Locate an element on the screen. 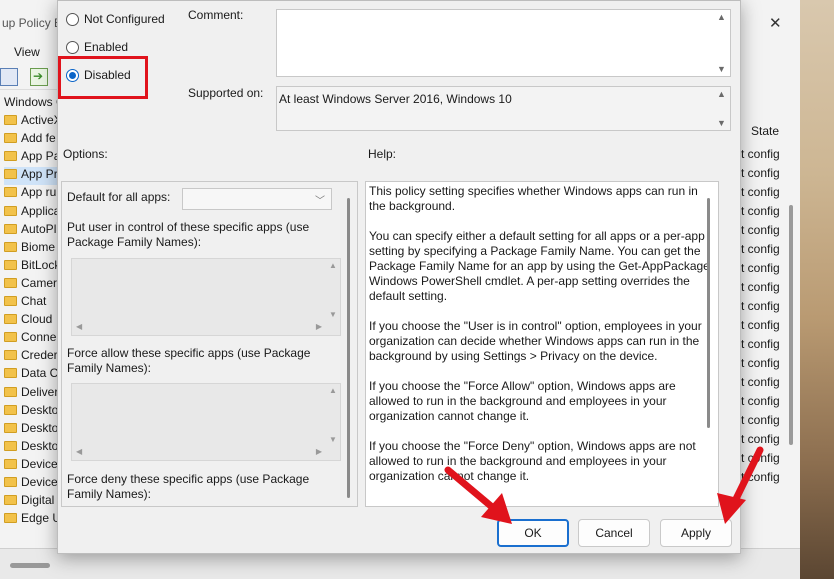  tree-item: App ru is located at coordinates (30, 194).